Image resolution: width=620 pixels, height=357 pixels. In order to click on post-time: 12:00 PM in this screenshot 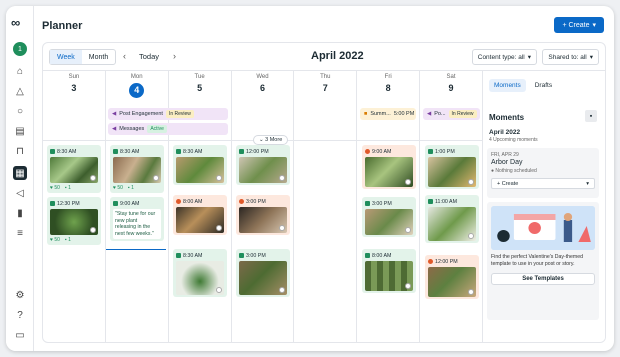, I will do `click(446, 261)`.